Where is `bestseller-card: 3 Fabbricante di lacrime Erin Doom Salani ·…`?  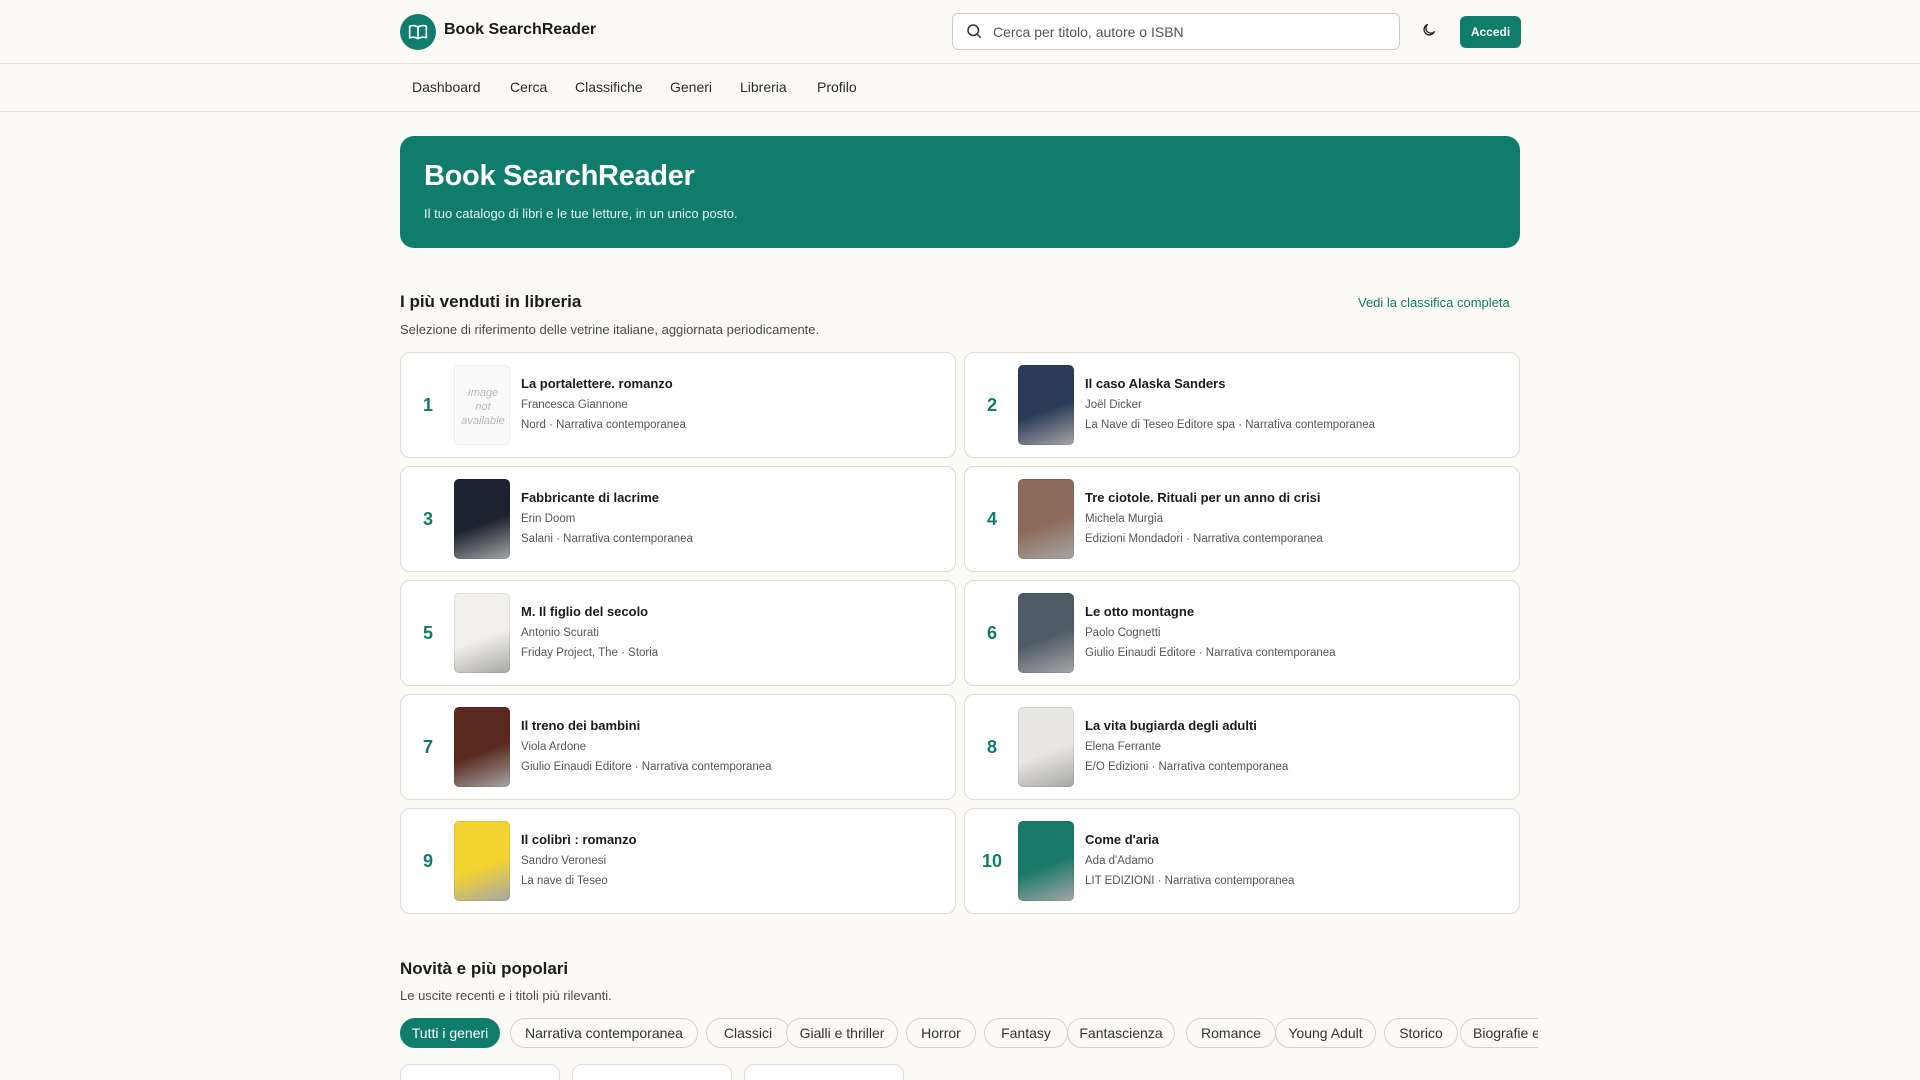 bestseller-card: 3 Fabbricante di lacrime Erin Doom Salani ·… is located at coordinates (678, 519).